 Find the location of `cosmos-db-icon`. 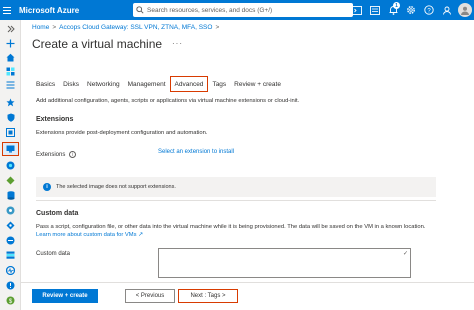

cosmos-db-icon is located at coordinates (10, 210).